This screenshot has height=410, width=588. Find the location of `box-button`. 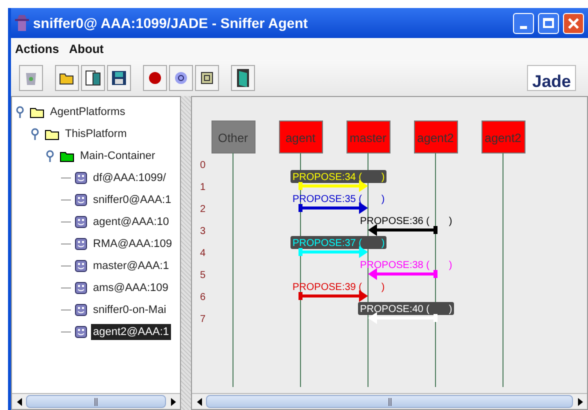

box-button is located at coordinates (207, 78).